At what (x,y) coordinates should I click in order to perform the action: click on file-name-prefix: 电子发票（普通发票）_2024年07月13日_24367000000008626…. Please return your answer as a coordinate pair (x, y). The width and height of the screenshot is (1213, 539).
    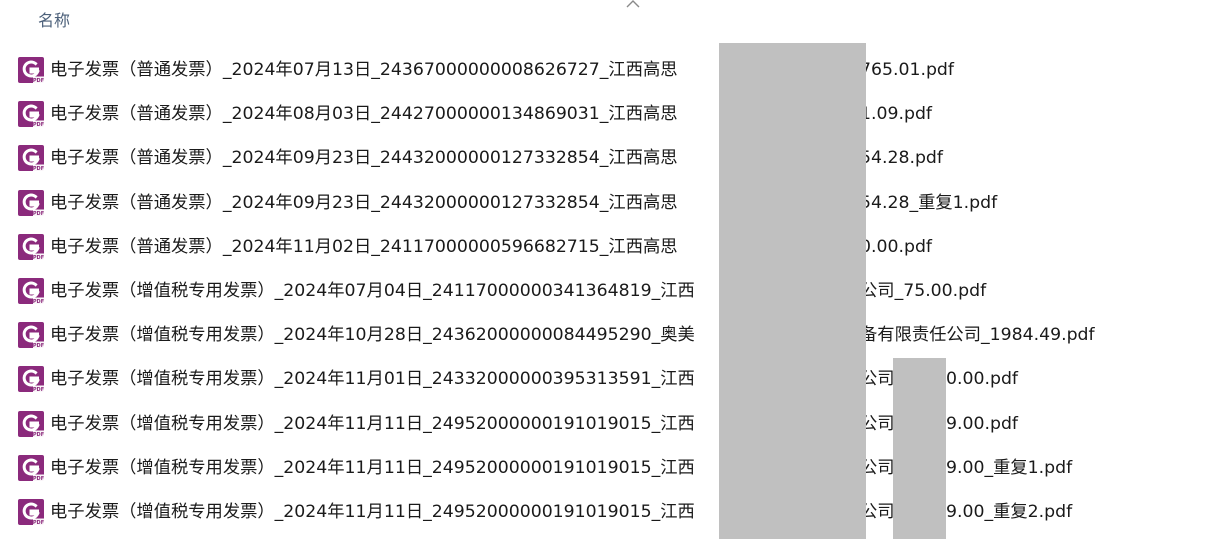
    Looking at the image, I should click on (364, 70).